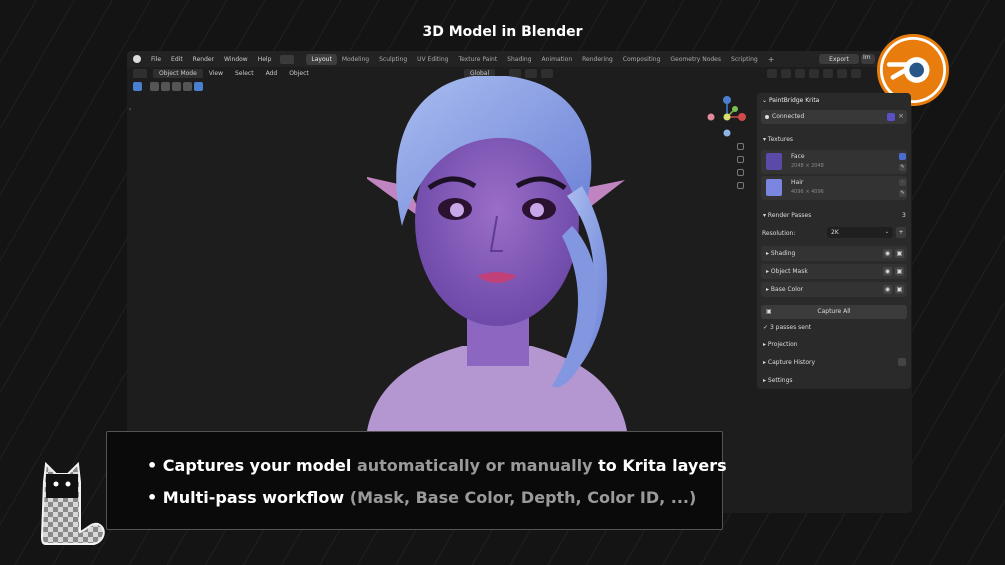  I want to click on texture-size: 4096 × 4096, so click(807, 192).